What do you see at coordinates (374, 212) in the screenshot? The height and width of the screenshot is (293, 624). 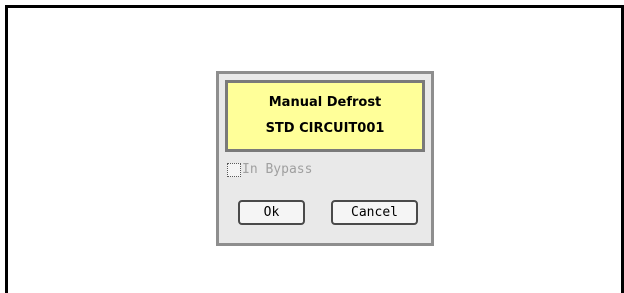 I see `cancel-button: Cancel` at bounding box center [374, 212].